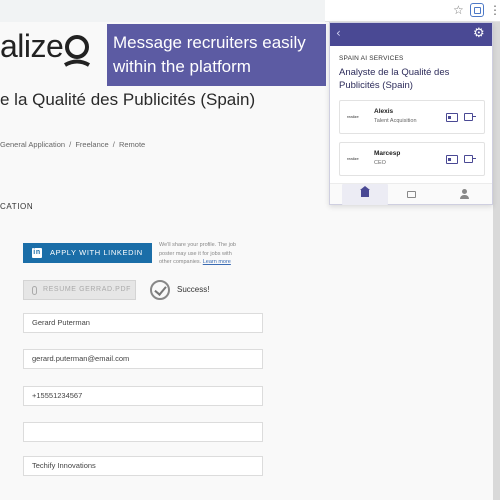  What do you see at coordinates (143, 396) in the screenshot?
I see `phone-field: +15551234567` at bounding box center [143, 396].